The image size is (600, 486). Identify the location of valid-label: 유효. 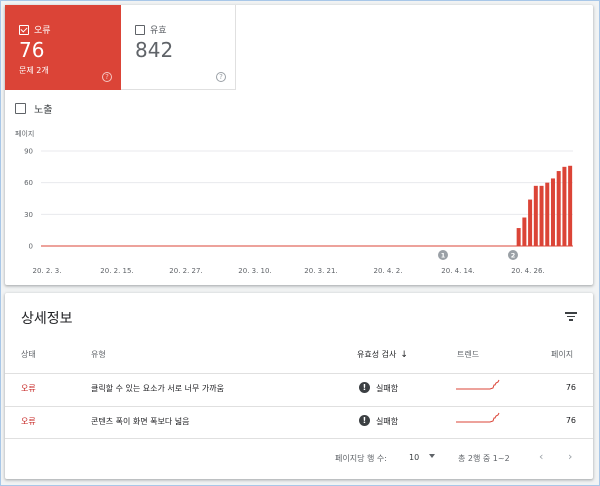
(158, 31).